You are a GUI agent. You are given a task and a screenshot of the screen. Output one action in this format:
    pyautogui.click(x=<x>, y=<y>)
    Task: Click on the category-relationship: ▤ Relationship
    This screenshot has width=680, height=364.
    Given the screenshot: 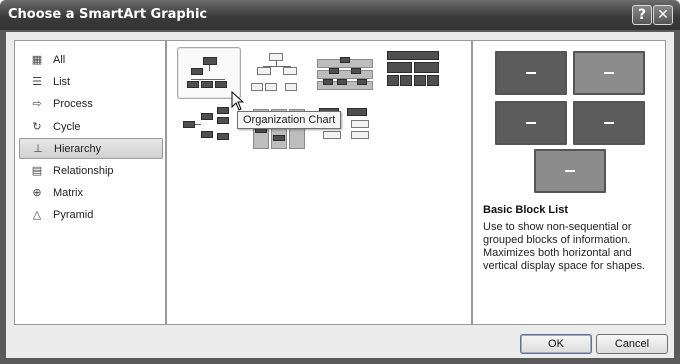 What is the action you would take?
    pyautogui.click(x=91, y=170)
    